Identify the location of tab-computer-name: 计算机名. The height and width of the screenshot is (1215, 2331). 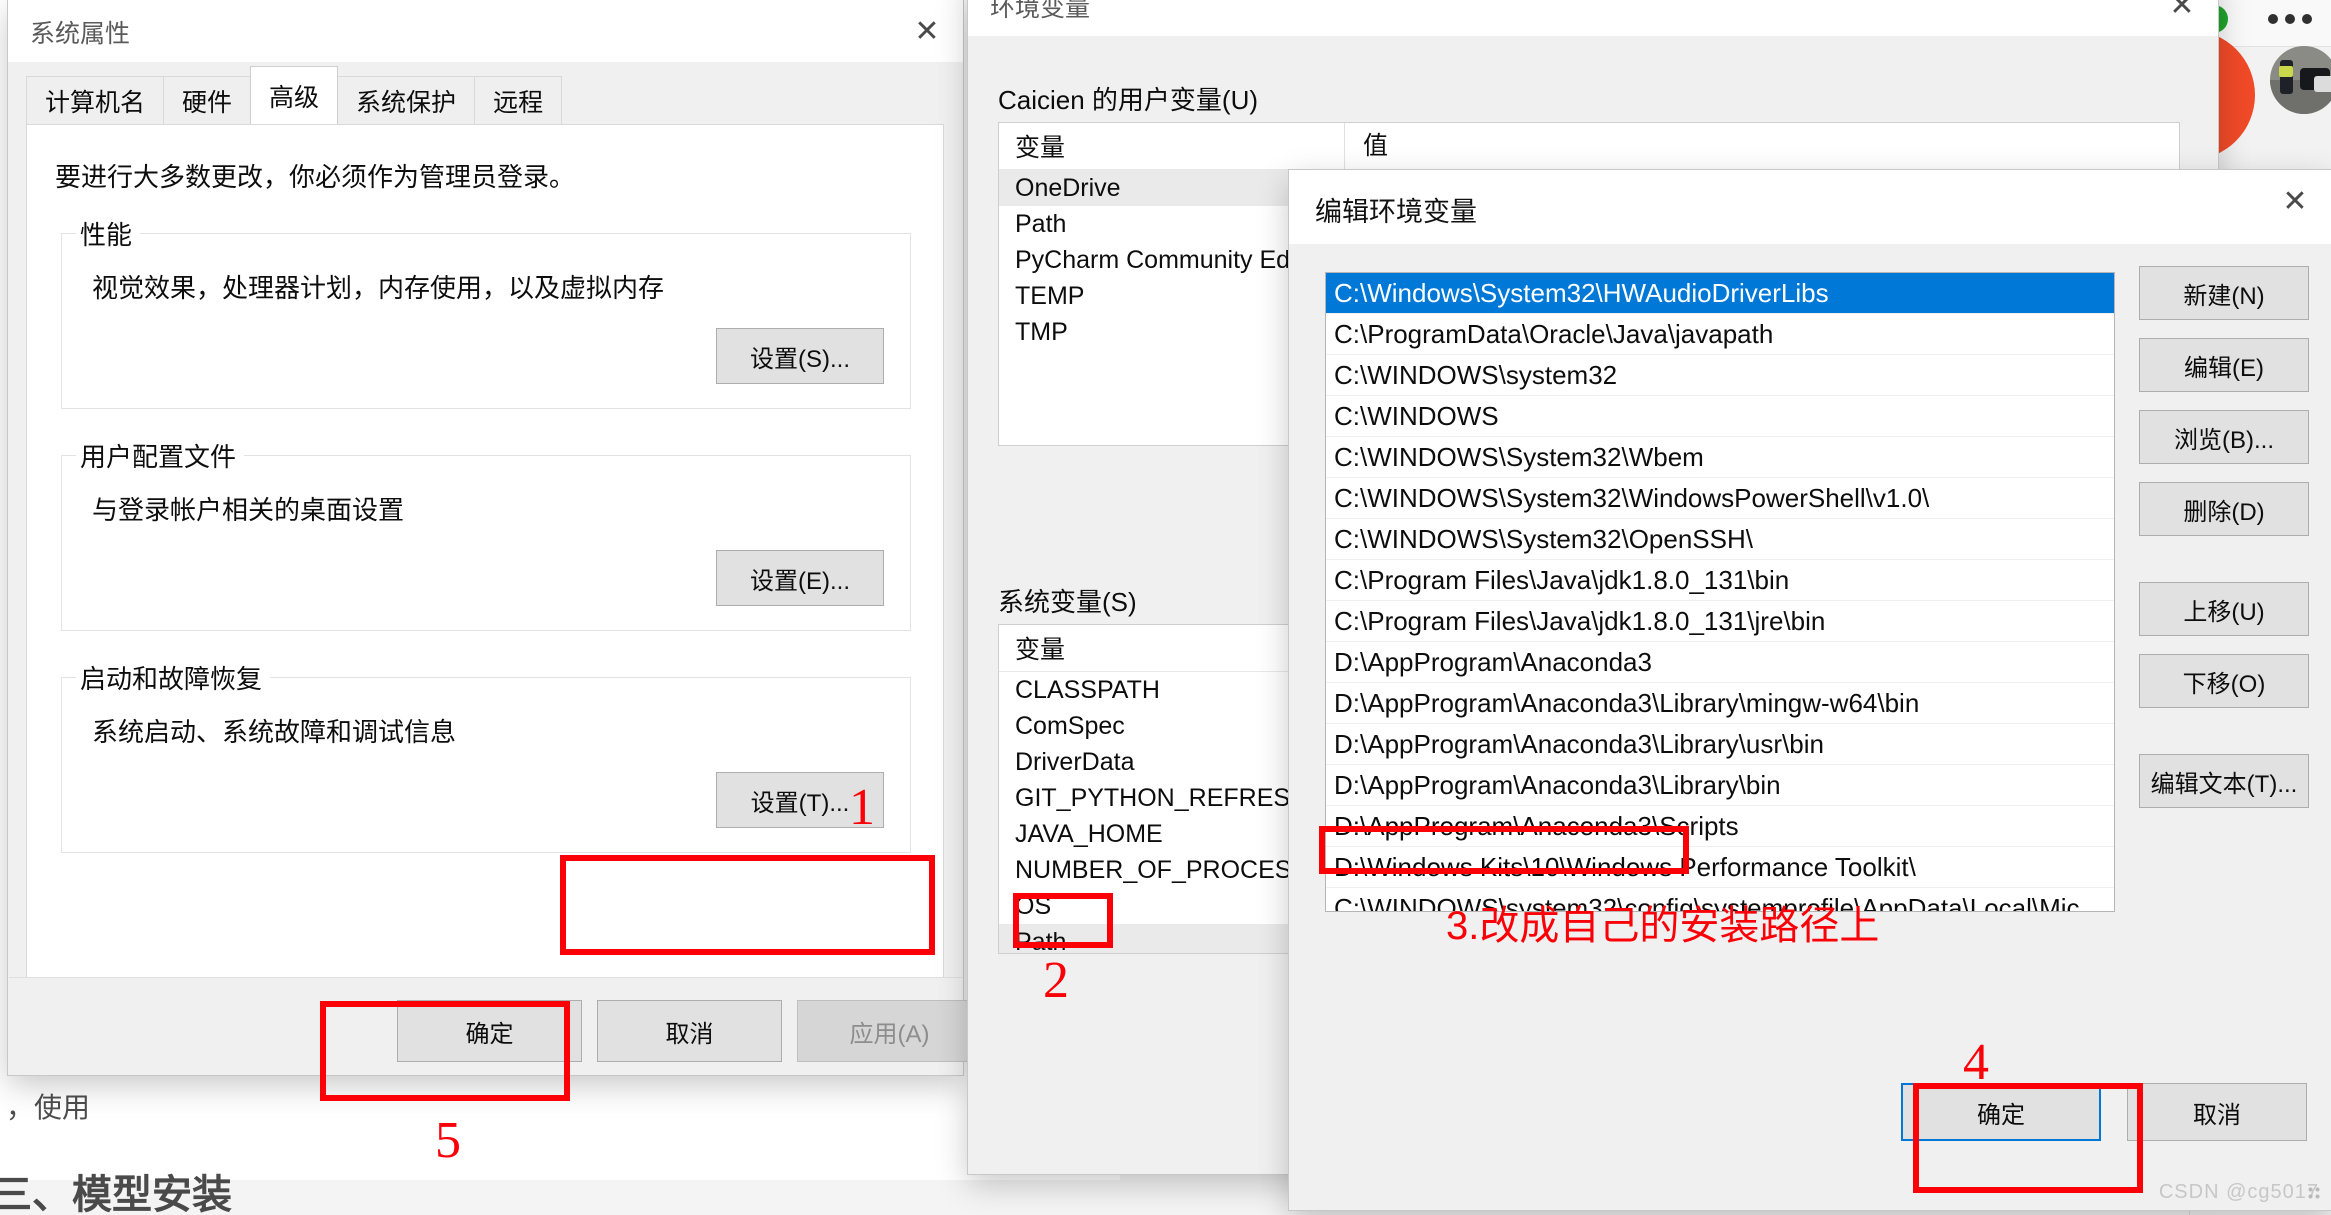
(95, 100).